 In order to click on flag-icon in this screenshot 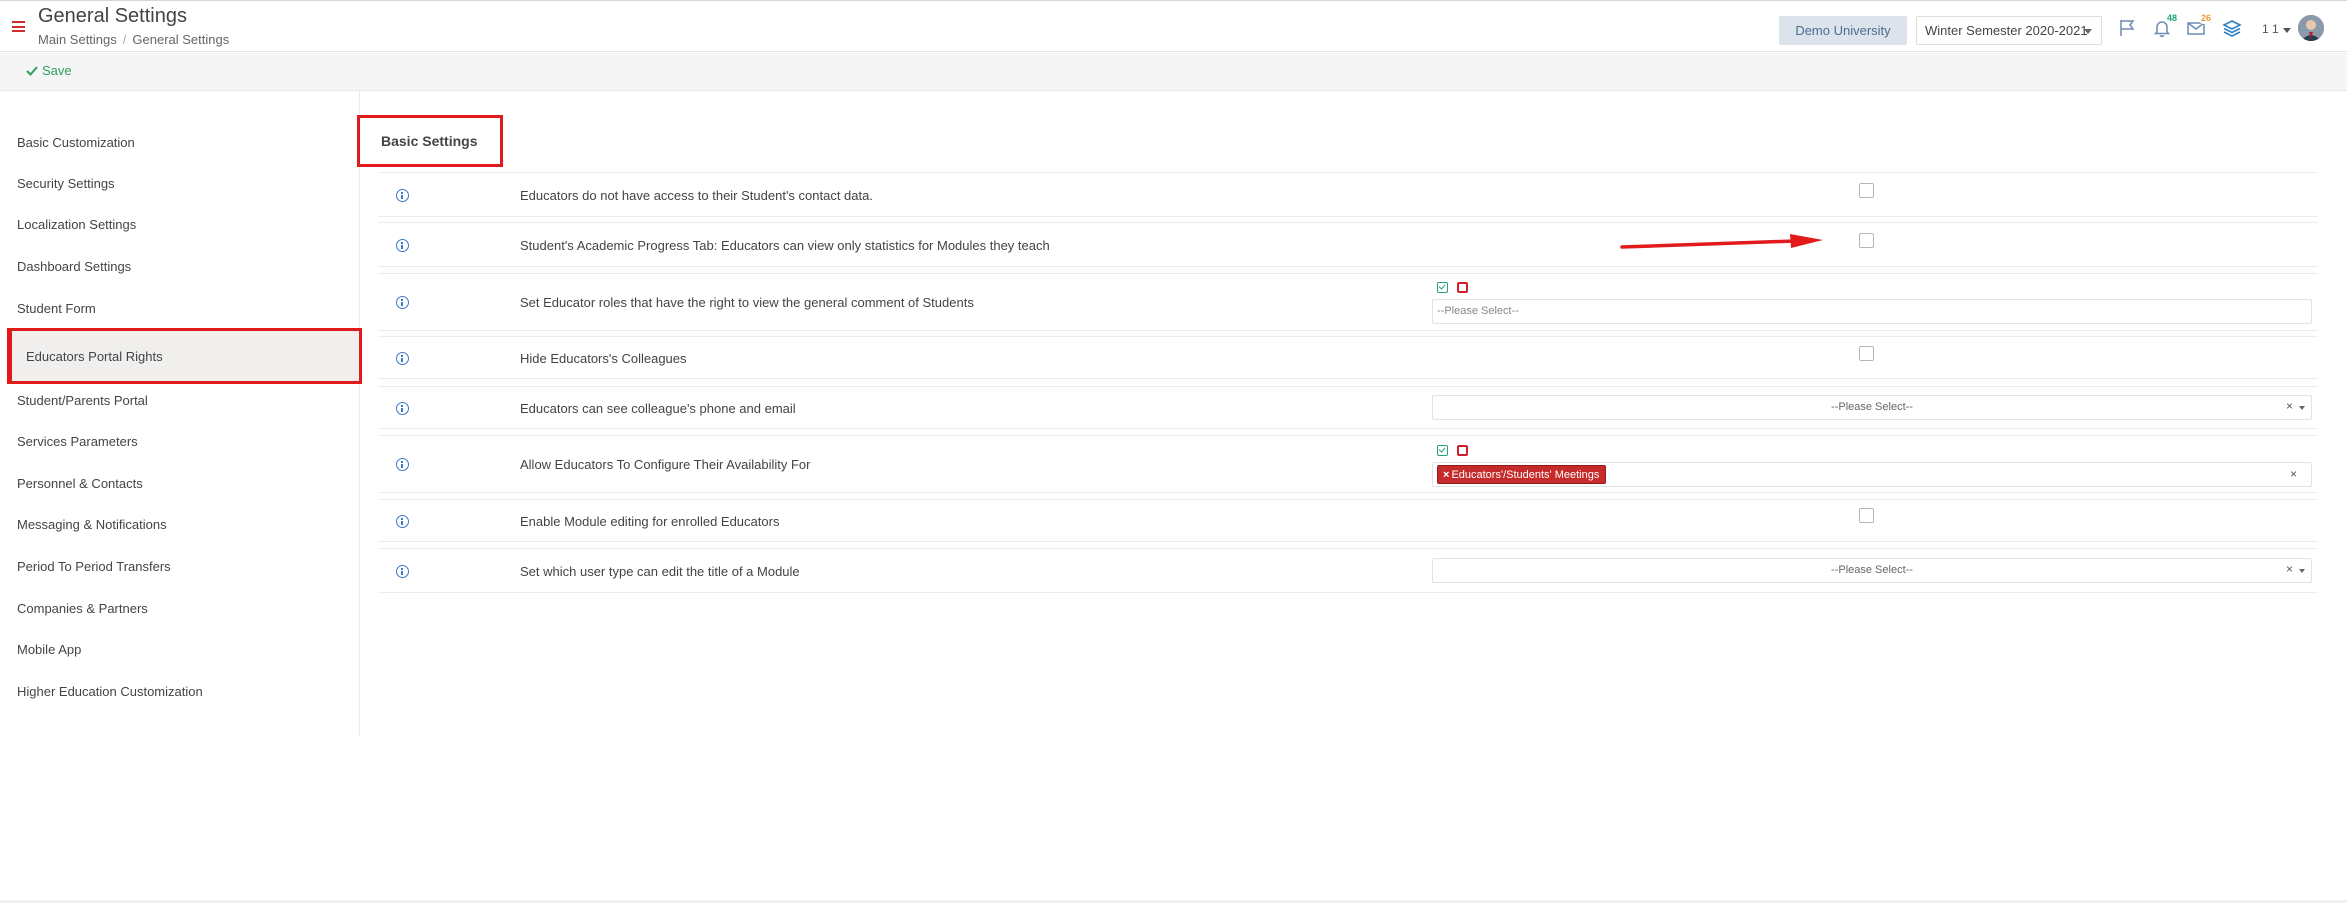, I will do `click(2127, 28)`.